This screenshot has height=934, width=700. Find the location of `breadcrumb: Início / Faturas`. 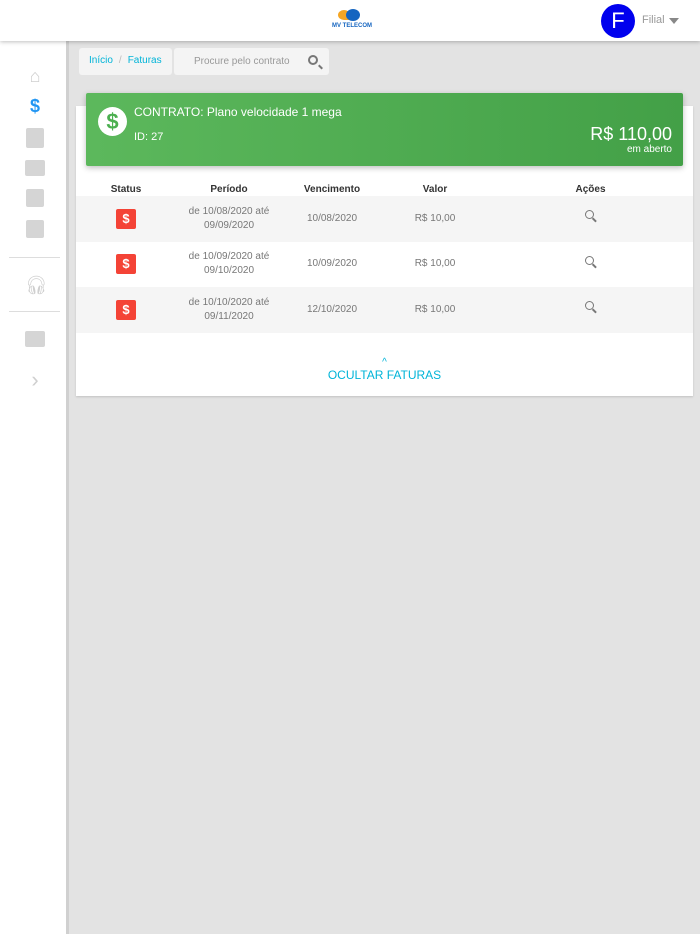

breadcrumb: Início / Faturas is located at coordinates (125, 61).